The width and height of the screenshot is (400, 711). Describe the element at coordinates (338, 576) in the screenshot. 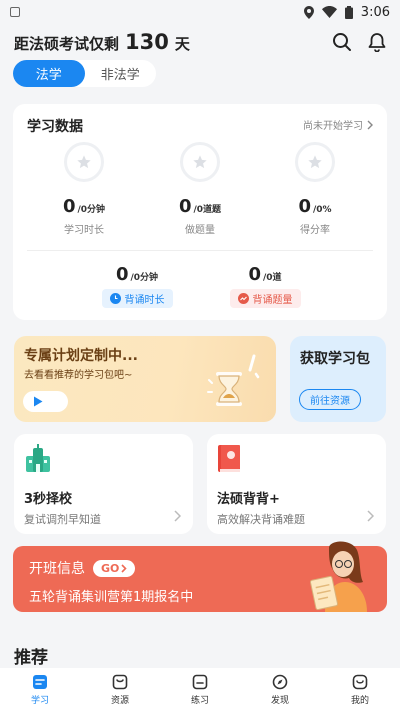

I see `teacher-illustration-icon` at that location.